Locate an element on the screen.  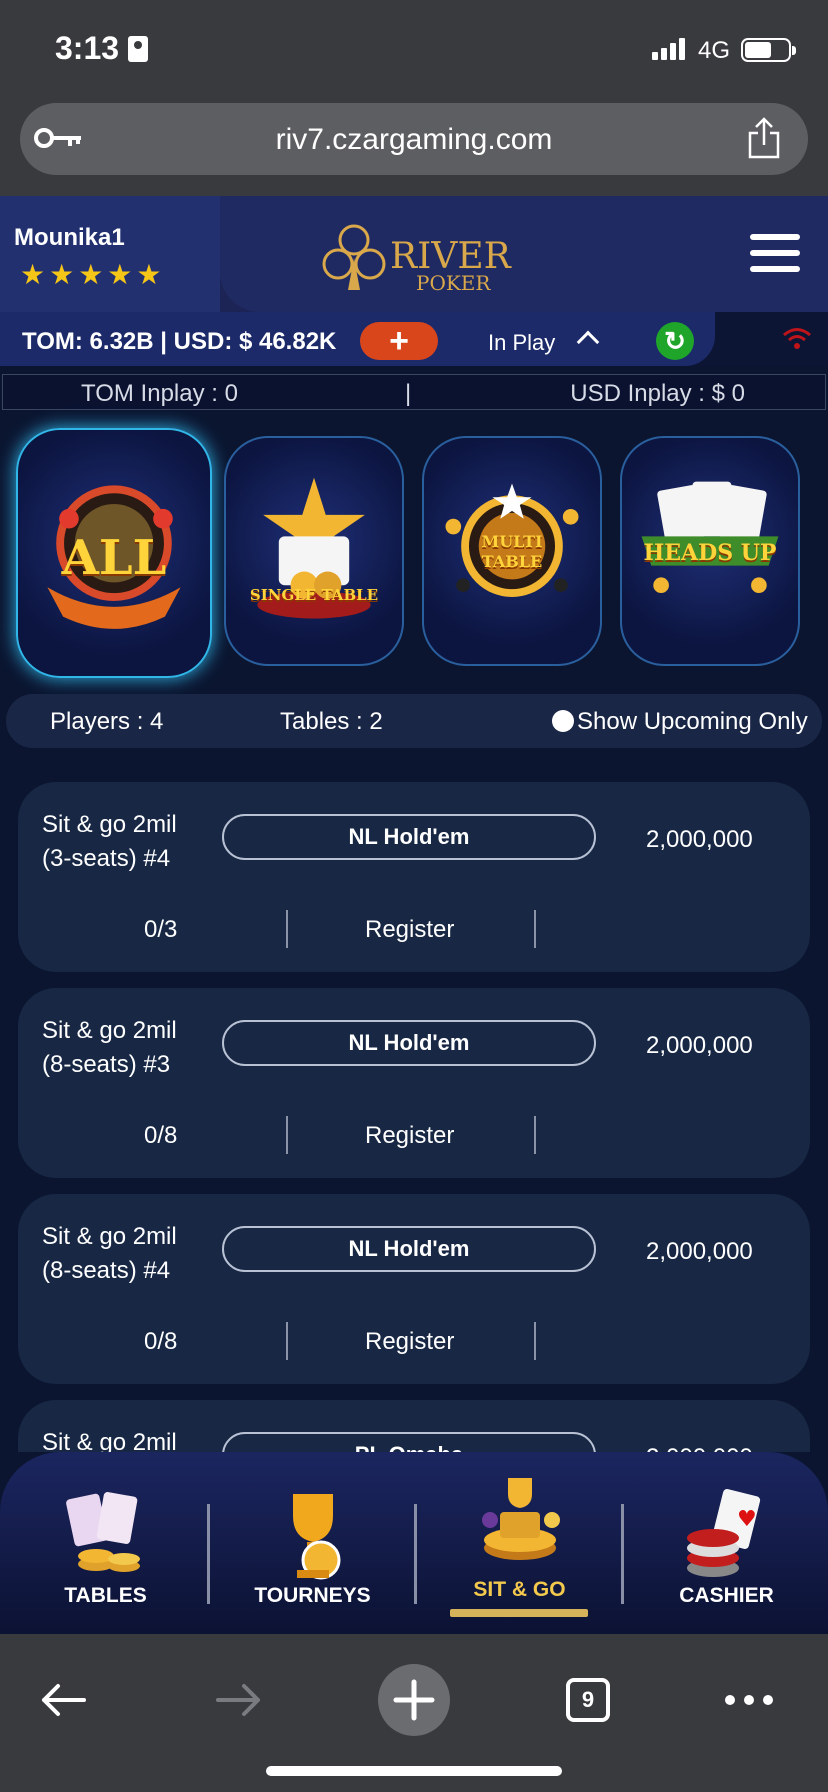
category-all: ALL is located at coordinates (114, 553).